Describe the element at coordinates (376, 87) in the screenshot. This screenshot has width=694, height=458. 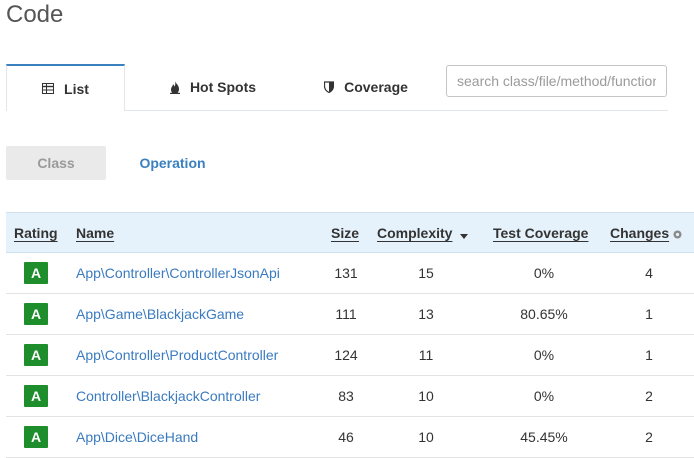
I see `tab-coverage-label: Coverage` at that location.